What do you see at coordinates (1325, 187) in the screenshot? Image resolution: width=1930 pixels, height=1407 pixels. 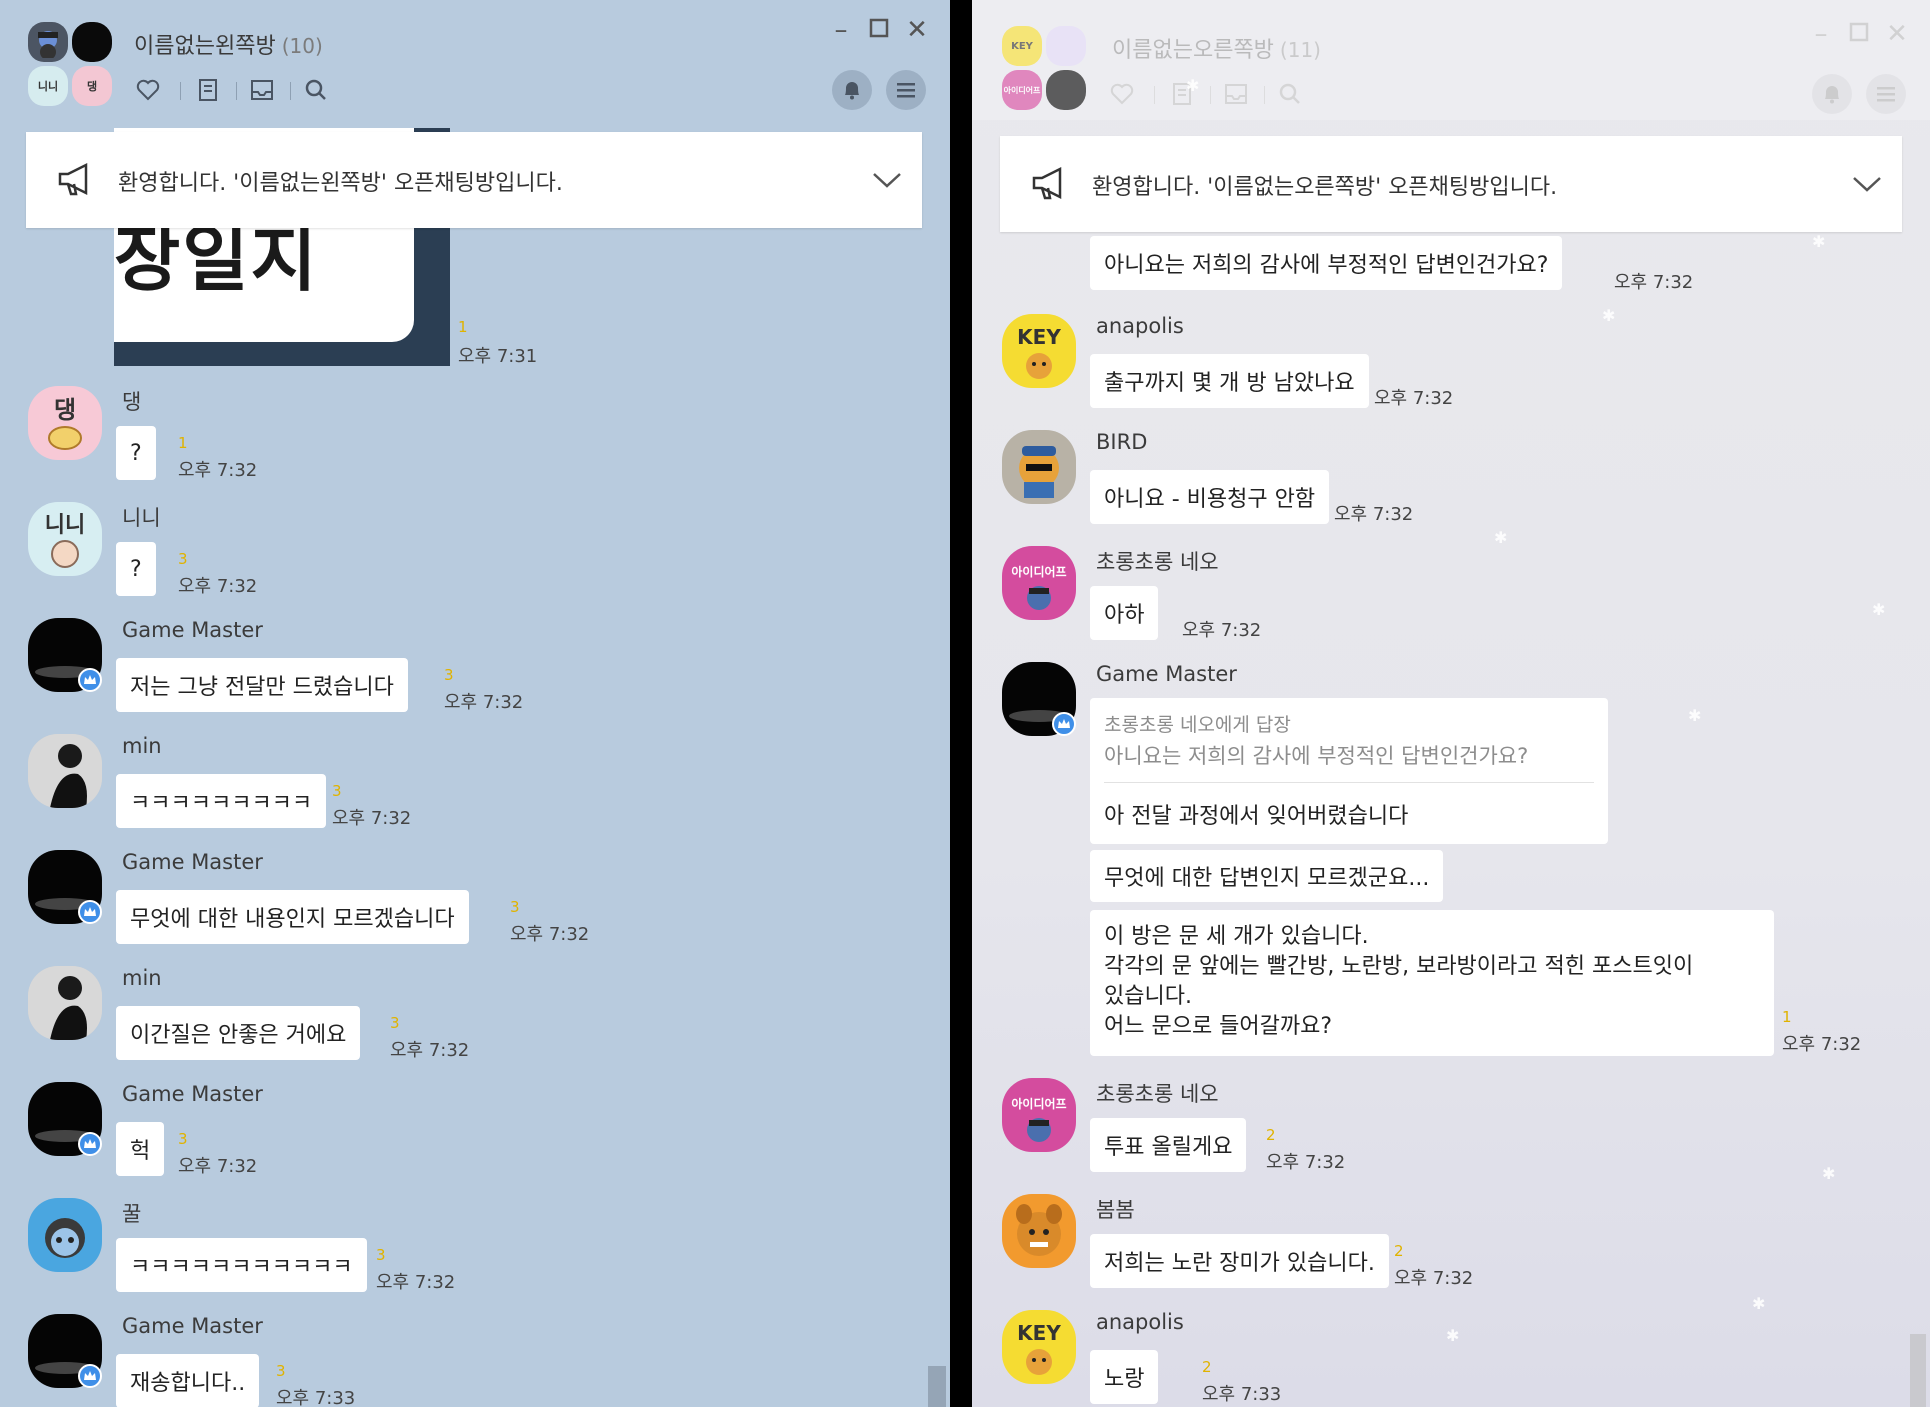 I see `notice-text: 환영합니다. '이름없는오른쪽방' 오픈채팅방입니다.` at bounding box center [1325, 187].